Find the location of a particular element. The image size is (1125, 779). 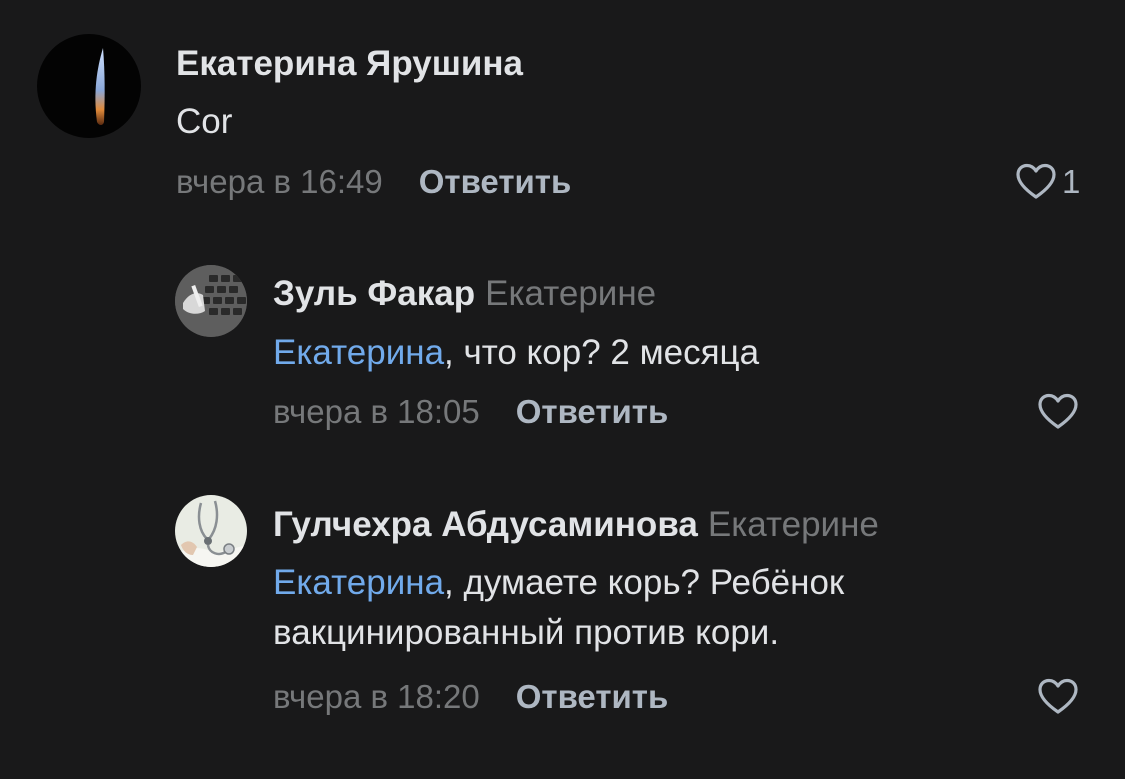

author-line: Гулчехра Абдусаминова Екатерине is located at coordinates (576, 525).